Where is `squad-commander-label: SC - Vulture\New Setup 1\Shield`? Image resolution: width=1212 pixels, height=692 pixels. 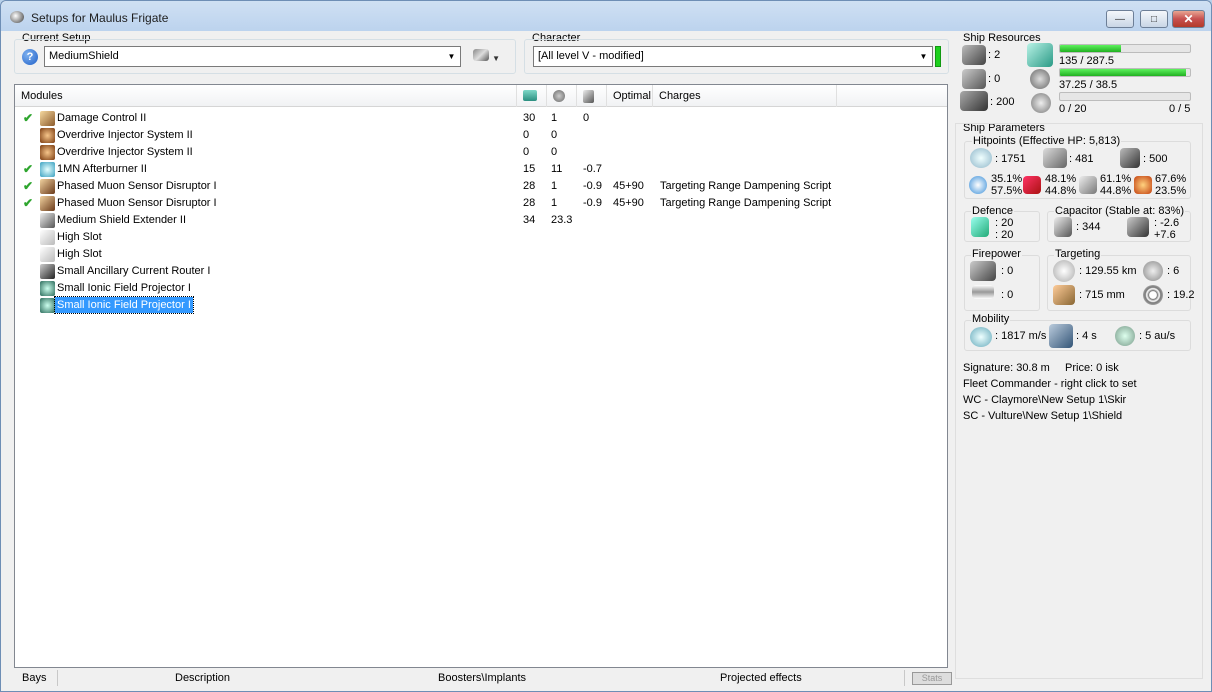
squad-commander-label: SC - Vulture\New Setup 1\Shield is located at coordinates (1042, 416).